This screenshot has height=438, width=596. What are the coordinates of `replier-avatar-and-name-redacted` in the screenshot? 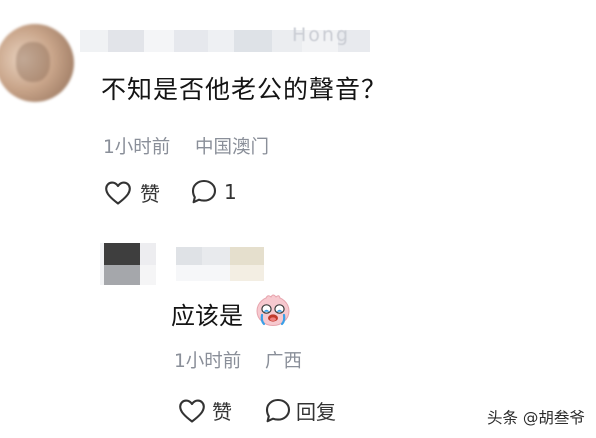 It's located at (182, 264).